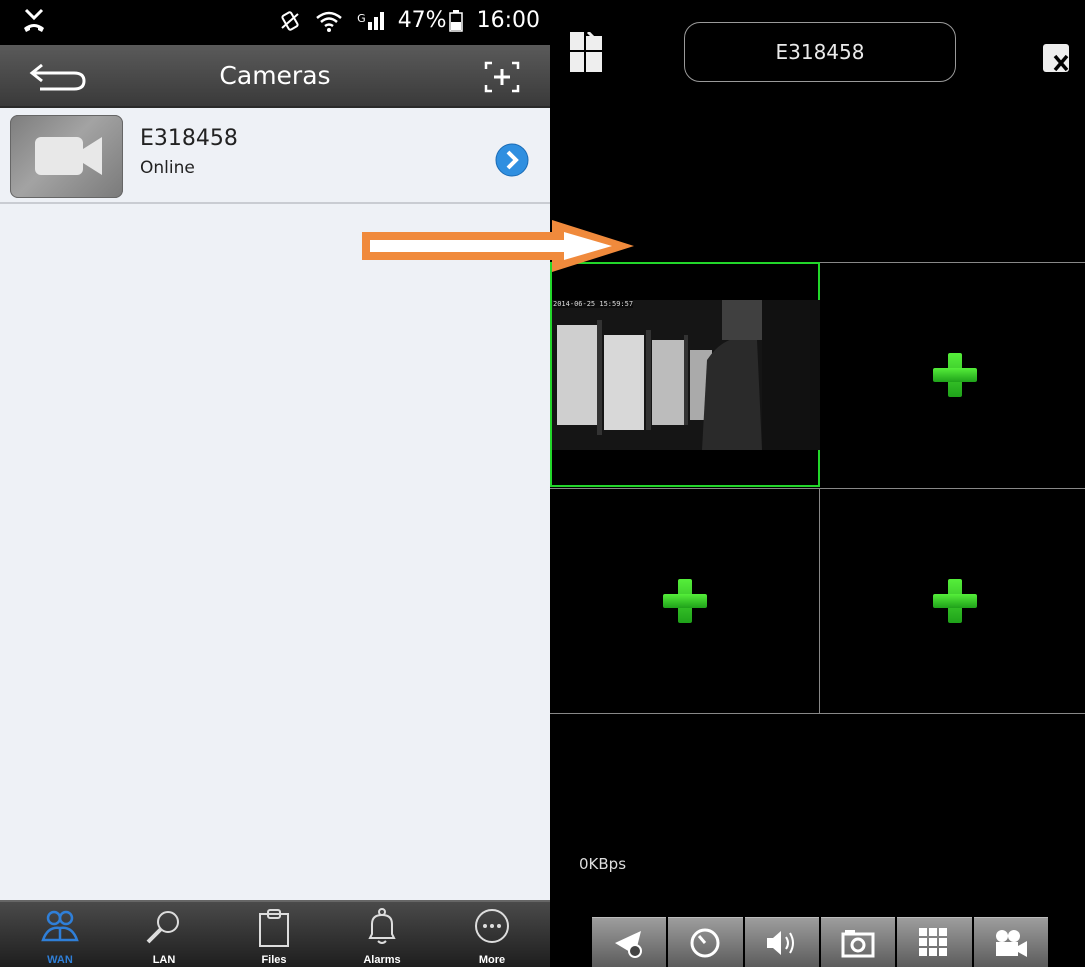  I want to click on tab-wan: WAN, so click(60, 934).